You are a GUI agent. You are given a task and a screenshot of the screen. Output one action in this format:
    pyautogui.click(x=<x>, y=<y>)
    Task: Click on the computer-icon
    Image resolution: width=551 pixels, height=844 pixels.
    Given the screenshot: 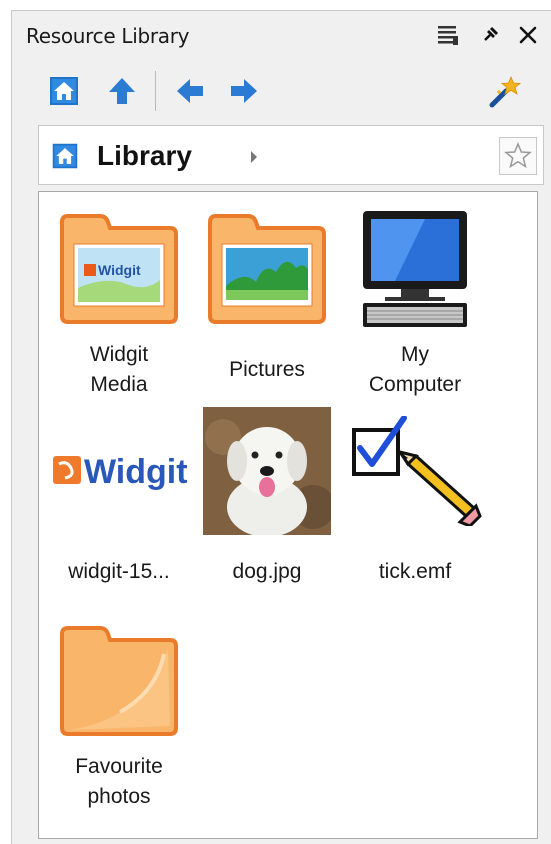 What is the action you would take?
    pyautogui.click(x=415, y=269)
    